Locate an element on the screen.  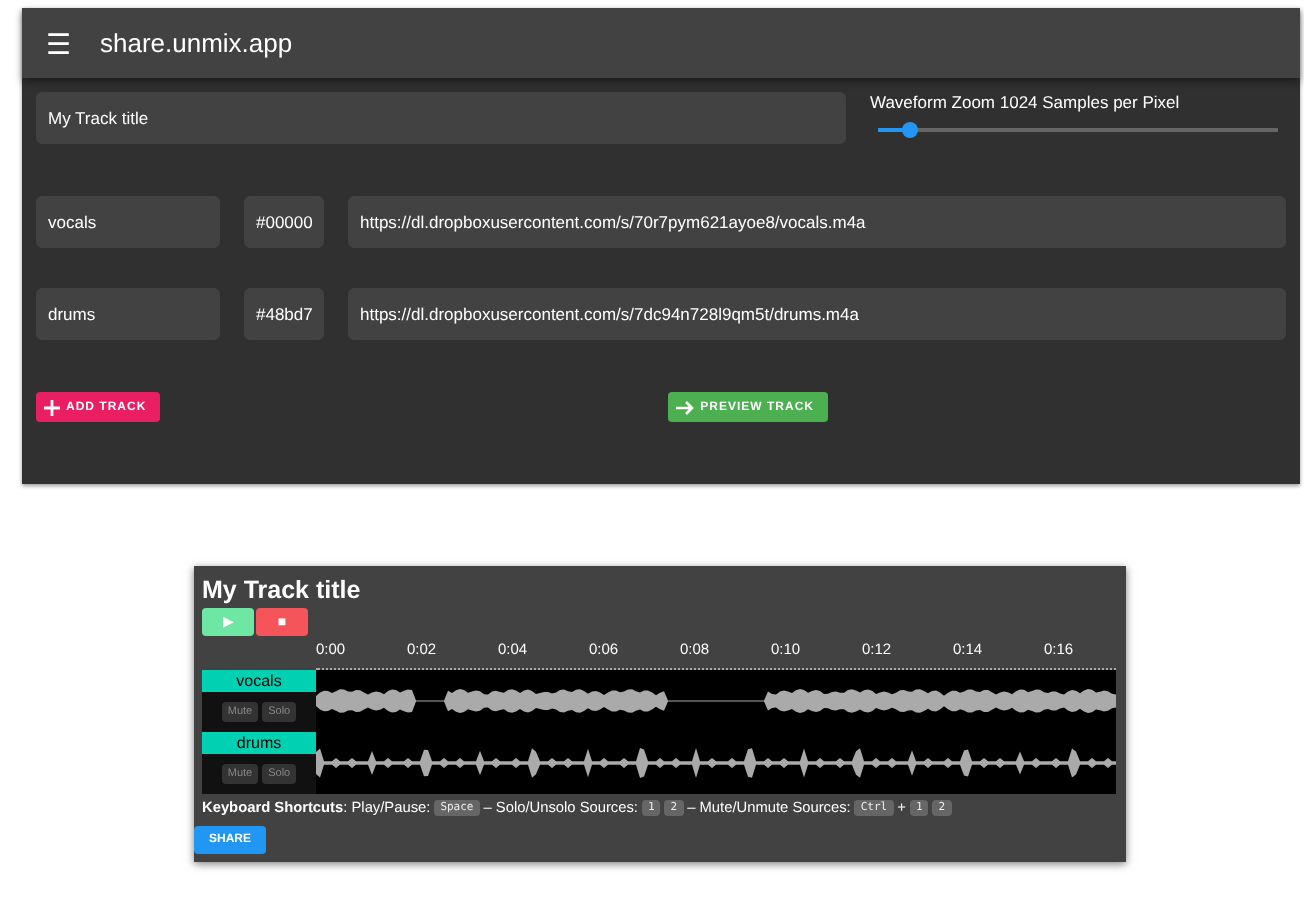
arrow-right-icon is located at coordinates (685, 407).